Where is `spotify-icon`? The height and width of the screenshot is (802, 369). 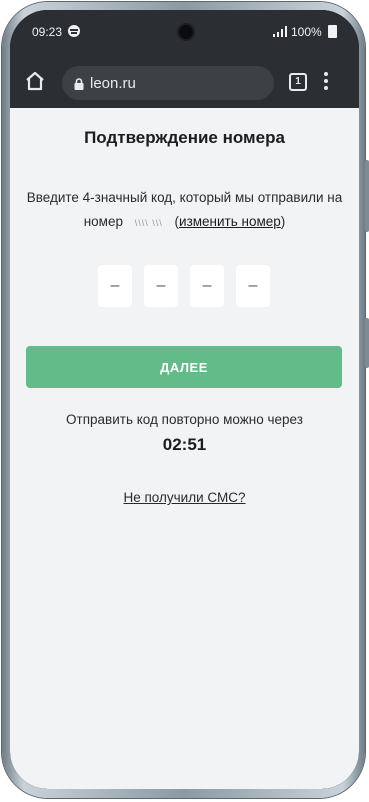 spotify-icon is located at coordinates (74, 31).